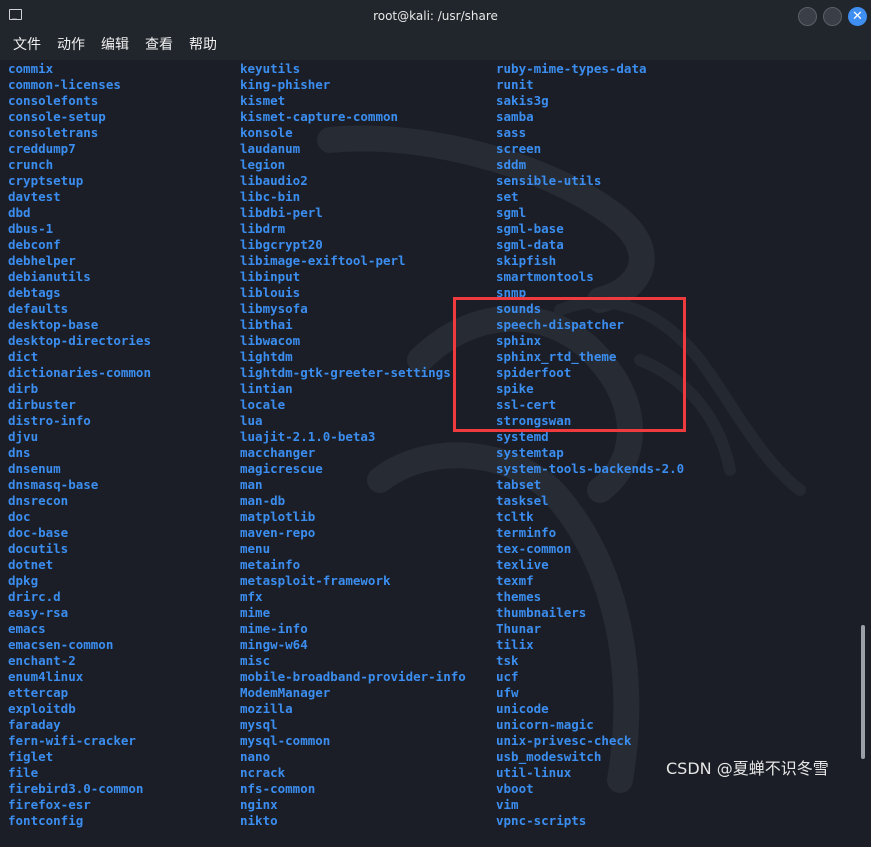  Describe the element at coordinates (534, 772) in the screenshot. I see `directory-entry: util-linux` at that location.